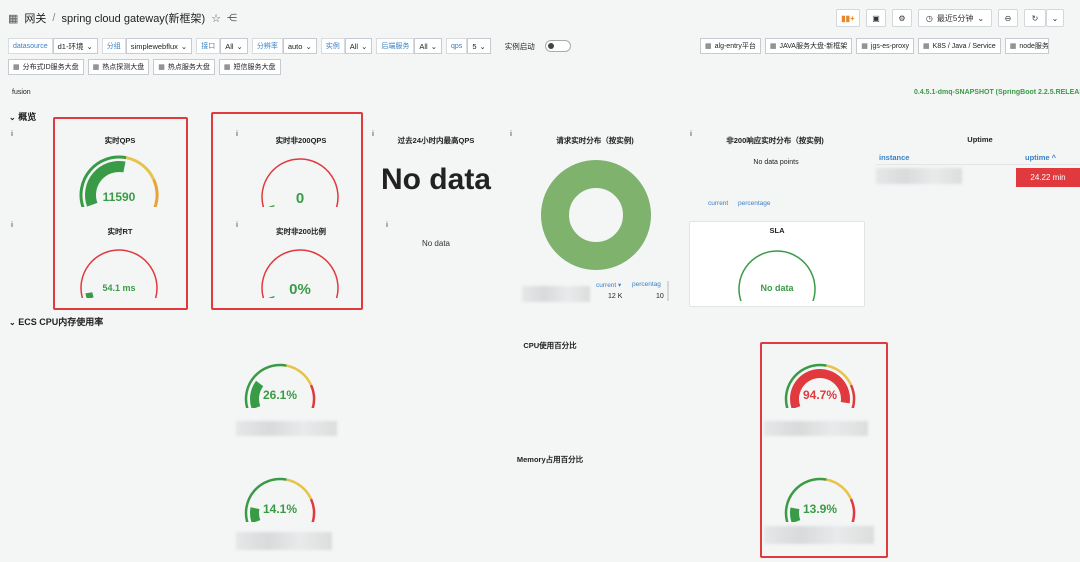 This screenshot has height=562, width=1080. What do you see at coordinates (608, 285) in the screenshot?
I see `legend-header-current: current ▾` at bounding box center [608, 285].